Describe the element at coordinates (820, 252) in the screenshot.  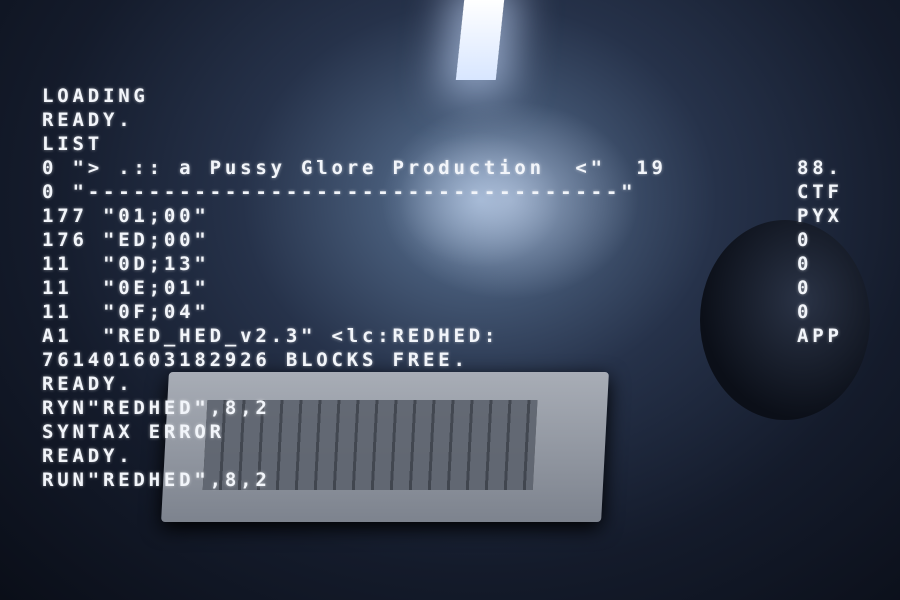
I see `file-type-column: 88. CTF PYX 0 0 0 0 APP` at that location.